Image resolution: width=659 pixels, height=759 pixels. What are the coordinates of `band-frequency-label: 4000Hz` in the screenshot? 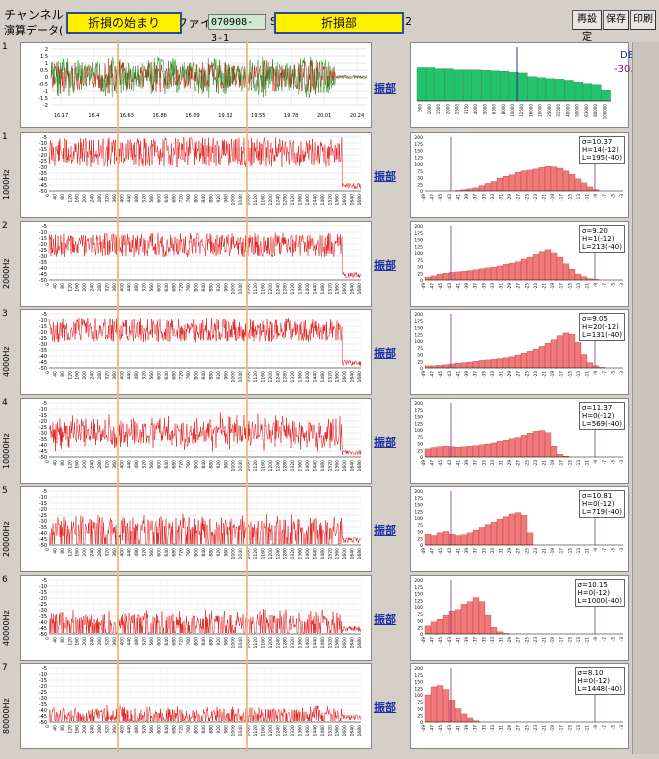 It's located at (6, 362).